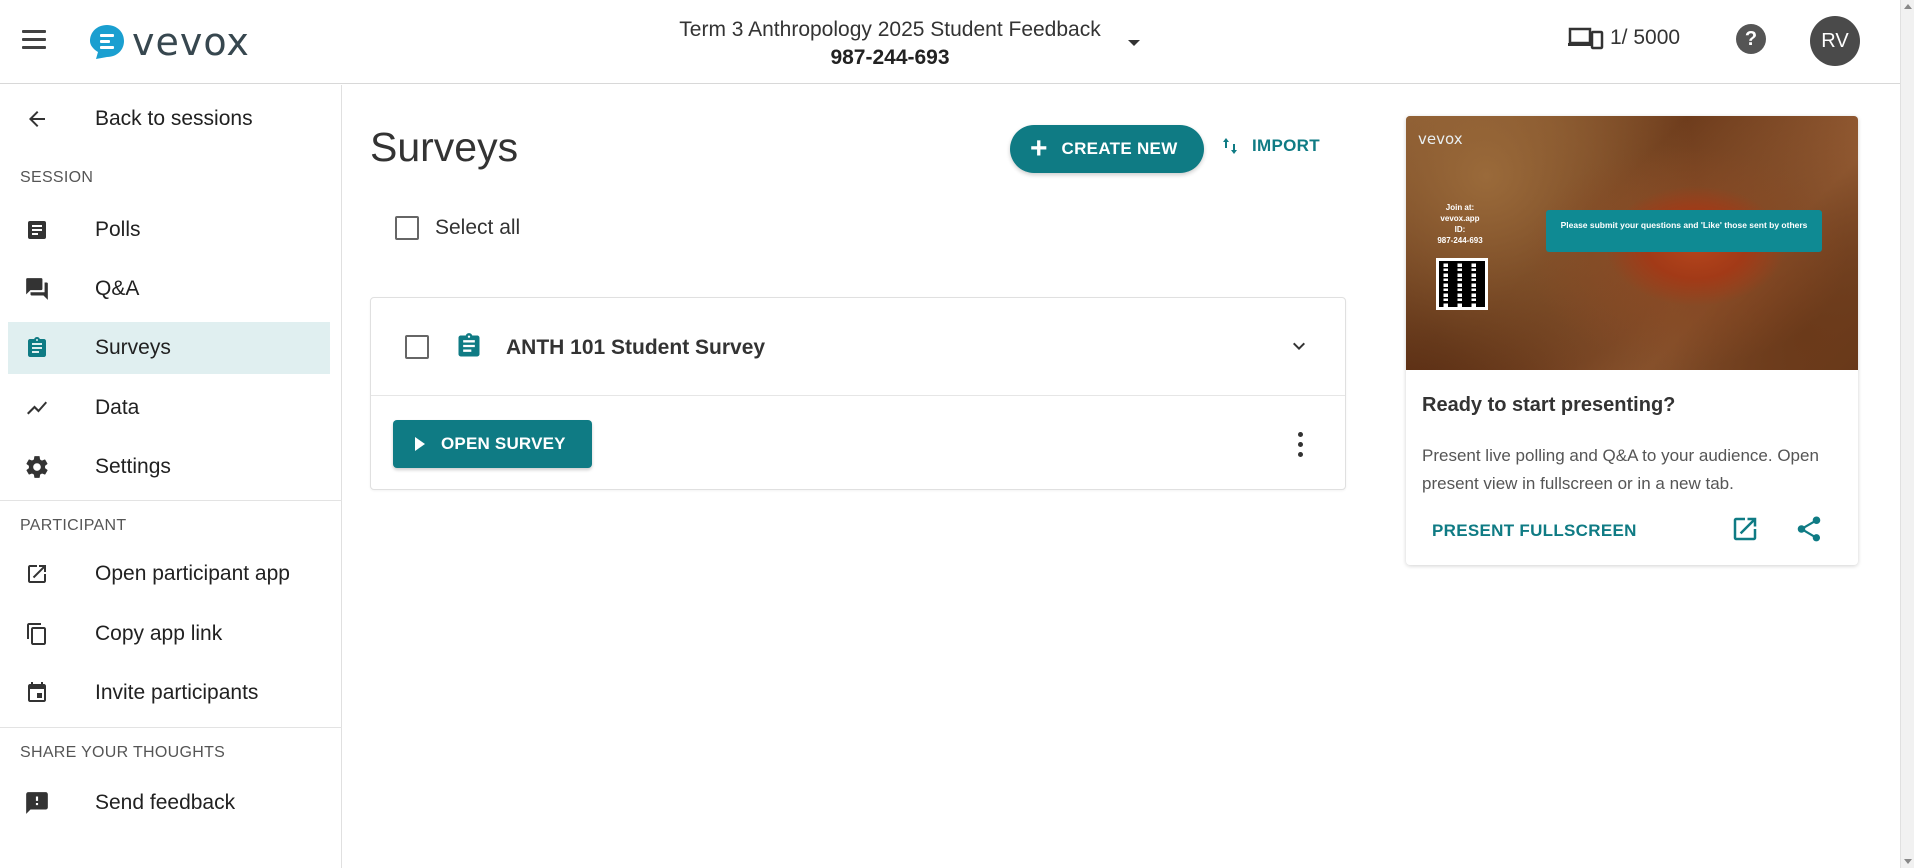  I want to click on section-session: SESSION, so click(57, 177).